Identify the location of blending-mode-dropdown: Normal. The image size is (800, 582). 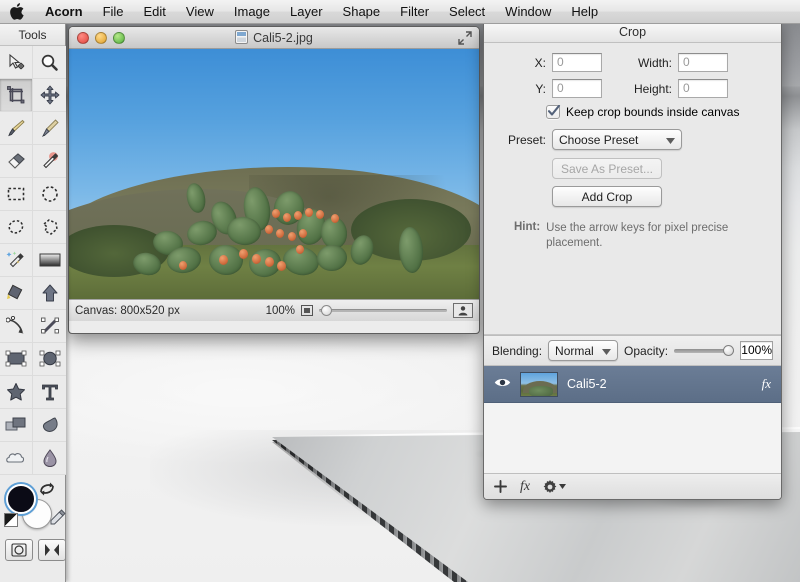
(583, 350).